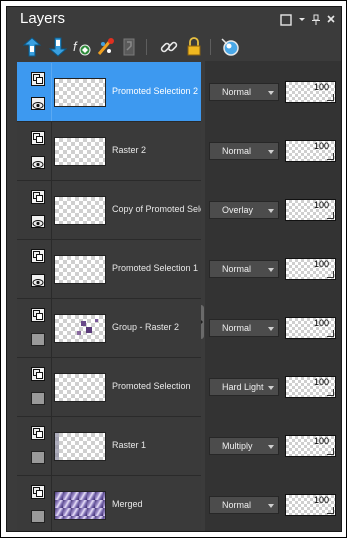 Image resolution: width=347 pixels, height=538 pixels. Describe the element at coordinates (109, 269) in the screenshot. I see `layer-row: Promoted Selection 1` at that location.